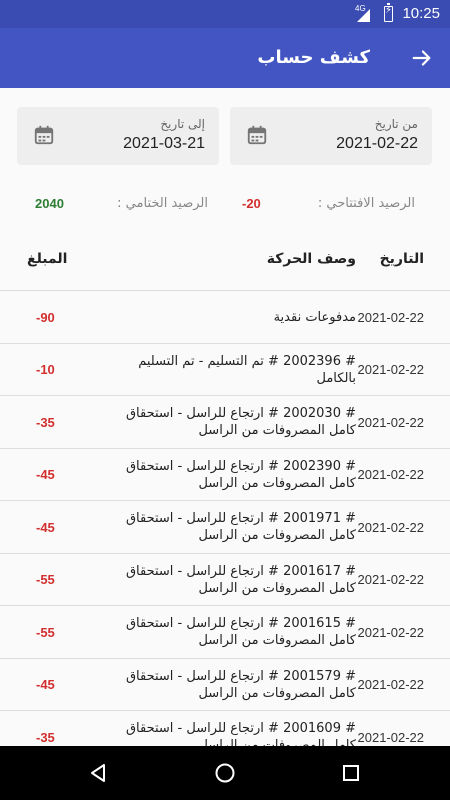  What do you see at coordinates (182, 124) in the screenshot?
I see `date-to-label: إلى تاريخ` at bounding box center [182, 124].